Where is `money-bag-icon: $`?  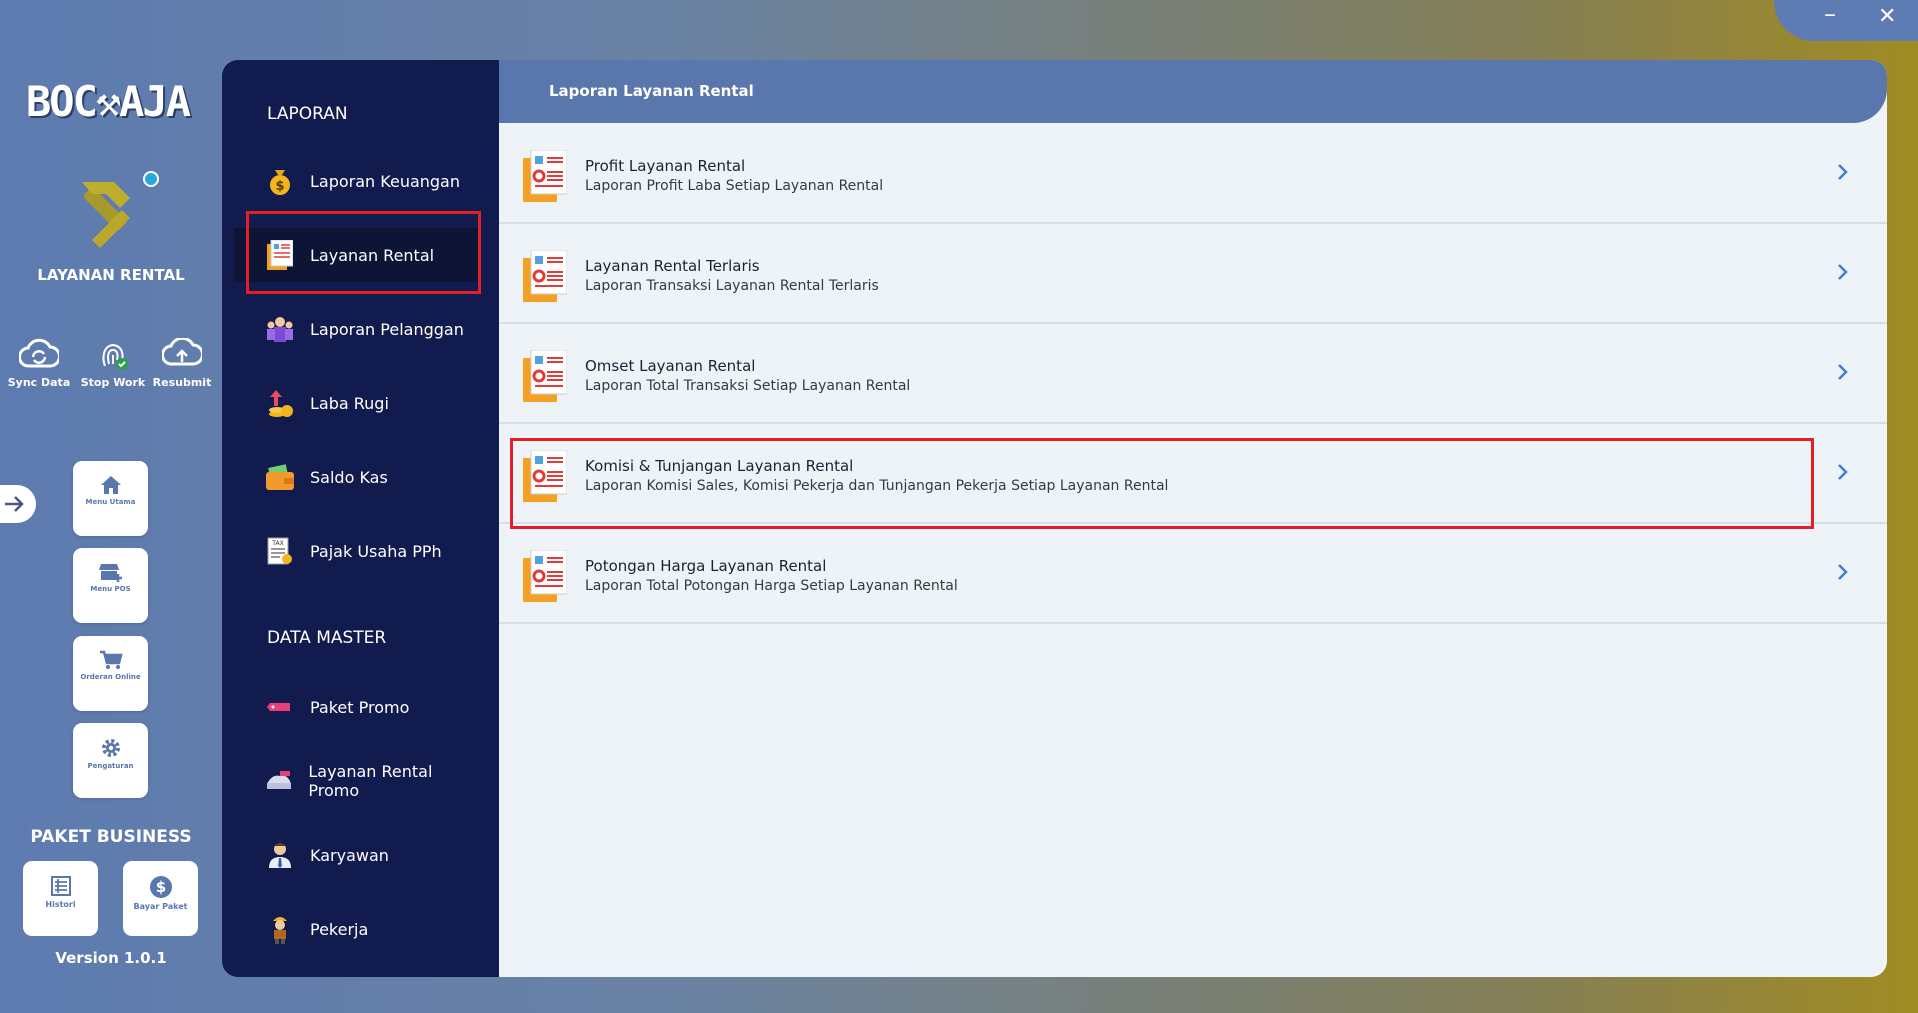
money-bag-icon: $ is located at coordinates (280, 181).